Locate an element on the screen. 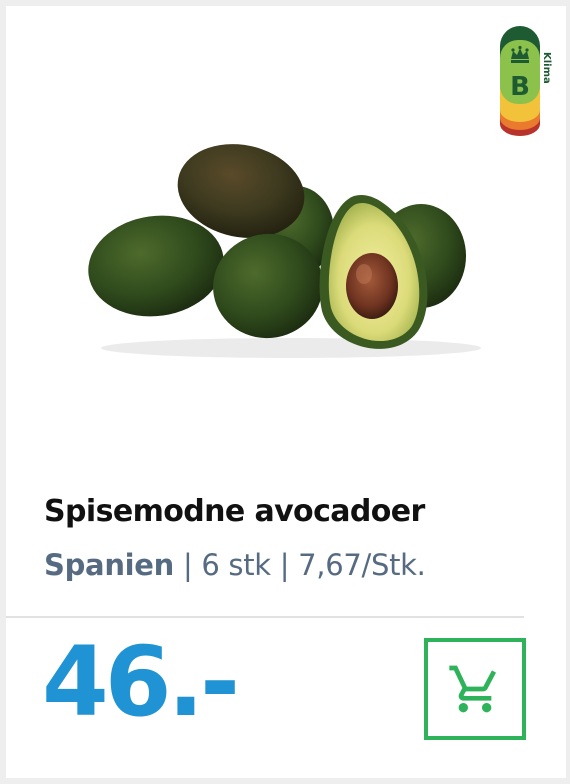 This screenshot has width=570, height=784. shopping-cart-icon is located at coordinates (472, 689).